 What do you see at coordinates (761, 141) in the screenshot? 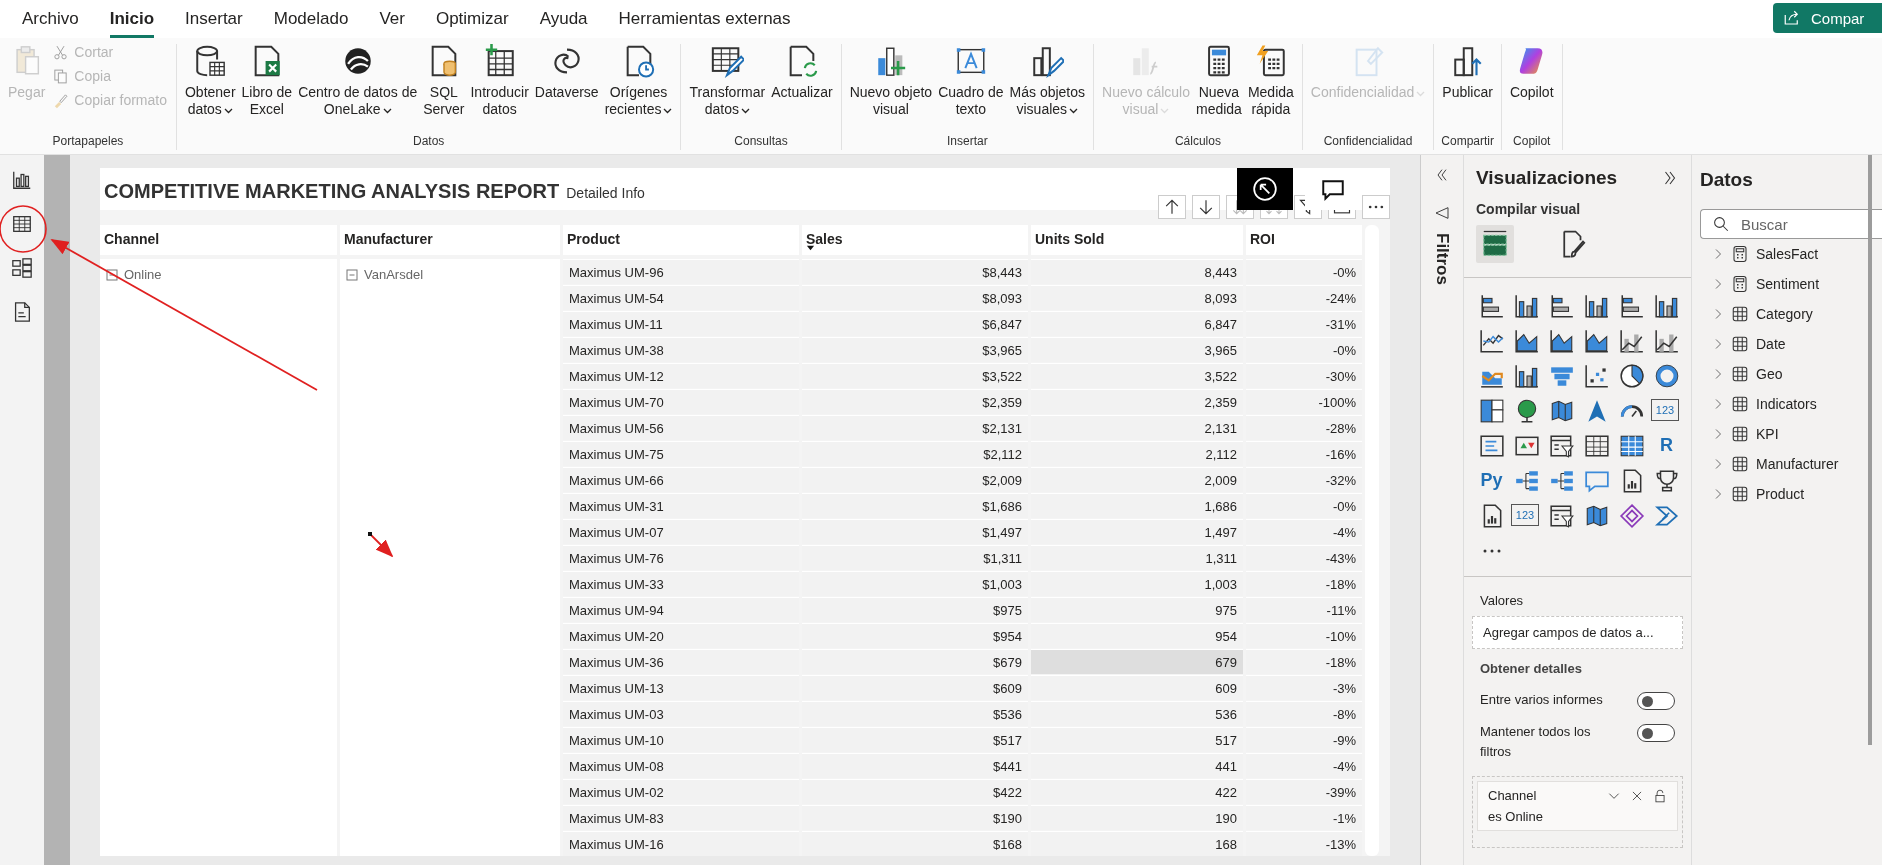
I see `group-label: Consultas` at bounding box center [761, 141].